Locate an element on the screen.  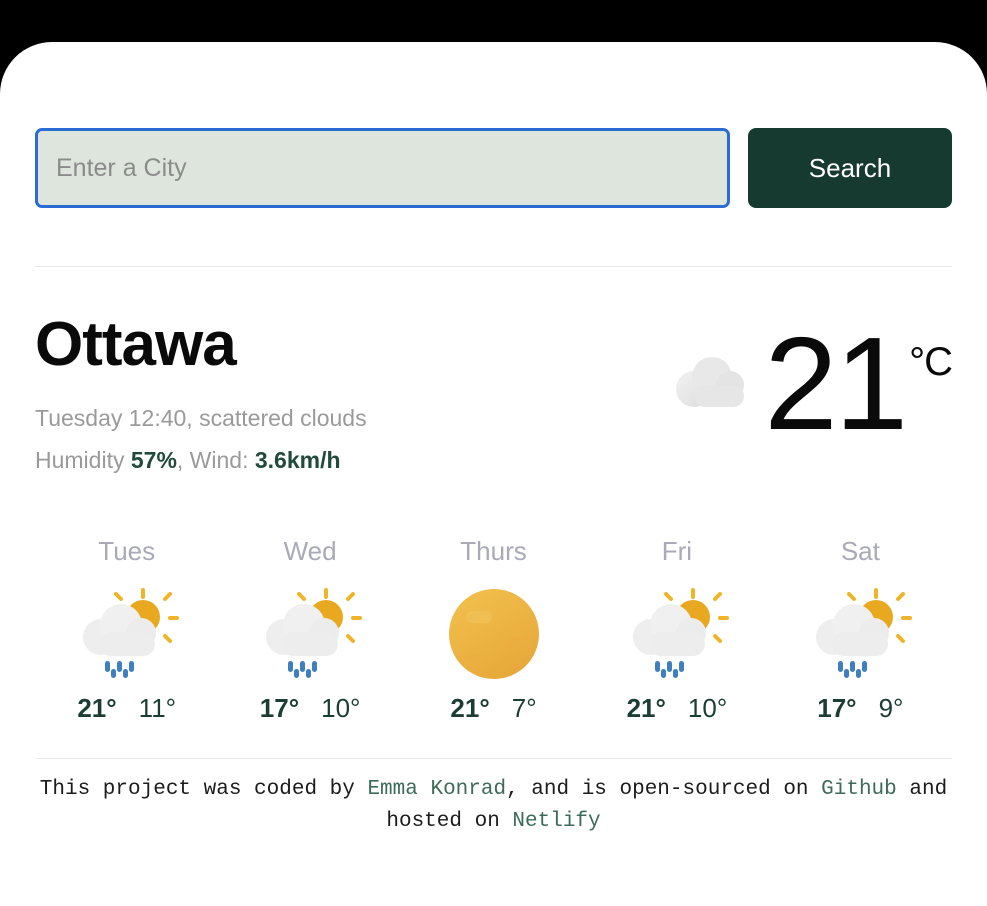
time-and-conditions: Tuesday 12:40, scattered clouds is located at coordinates (201, 417).